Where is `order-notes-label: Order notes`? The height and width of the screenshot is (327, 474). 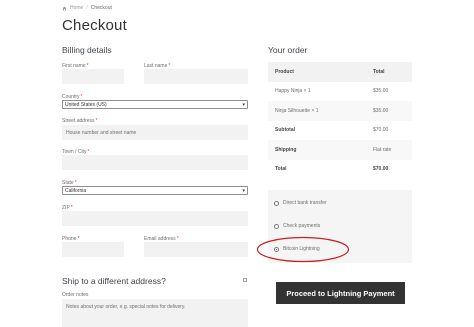
order-notes-label: Order notes is located at coordinates (75, 295).